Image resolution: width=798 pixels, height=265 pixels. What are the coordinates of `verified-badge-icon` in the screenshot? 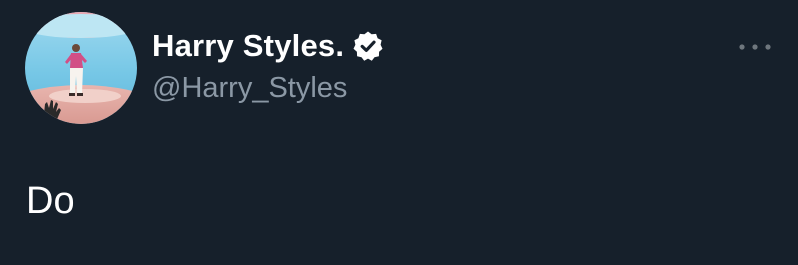 It's located at (368, 46).